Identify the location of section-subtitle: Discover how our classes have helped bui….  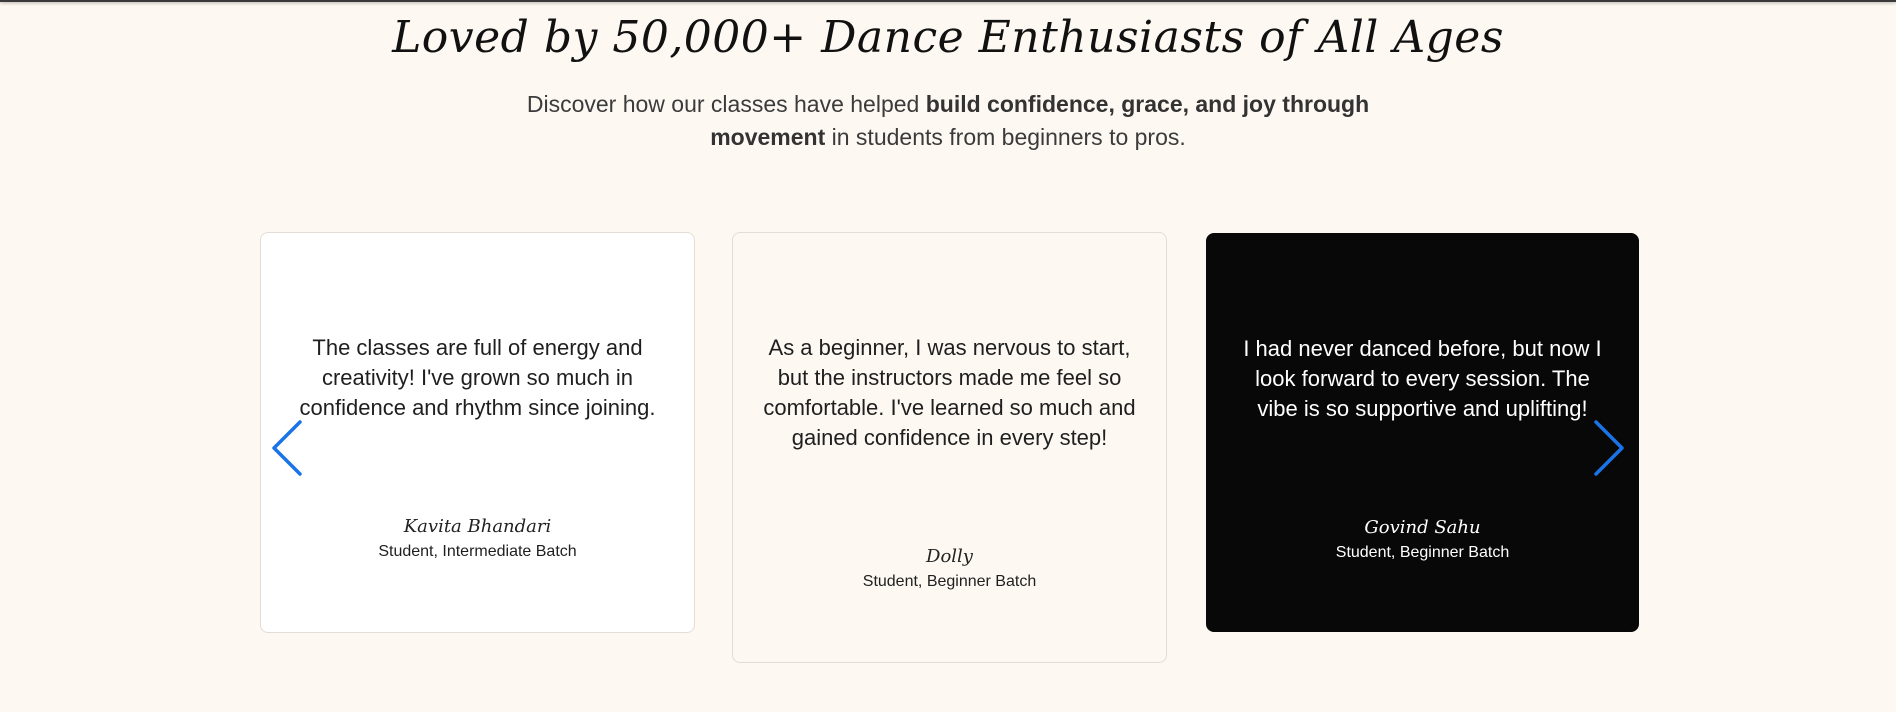
(948, 121).